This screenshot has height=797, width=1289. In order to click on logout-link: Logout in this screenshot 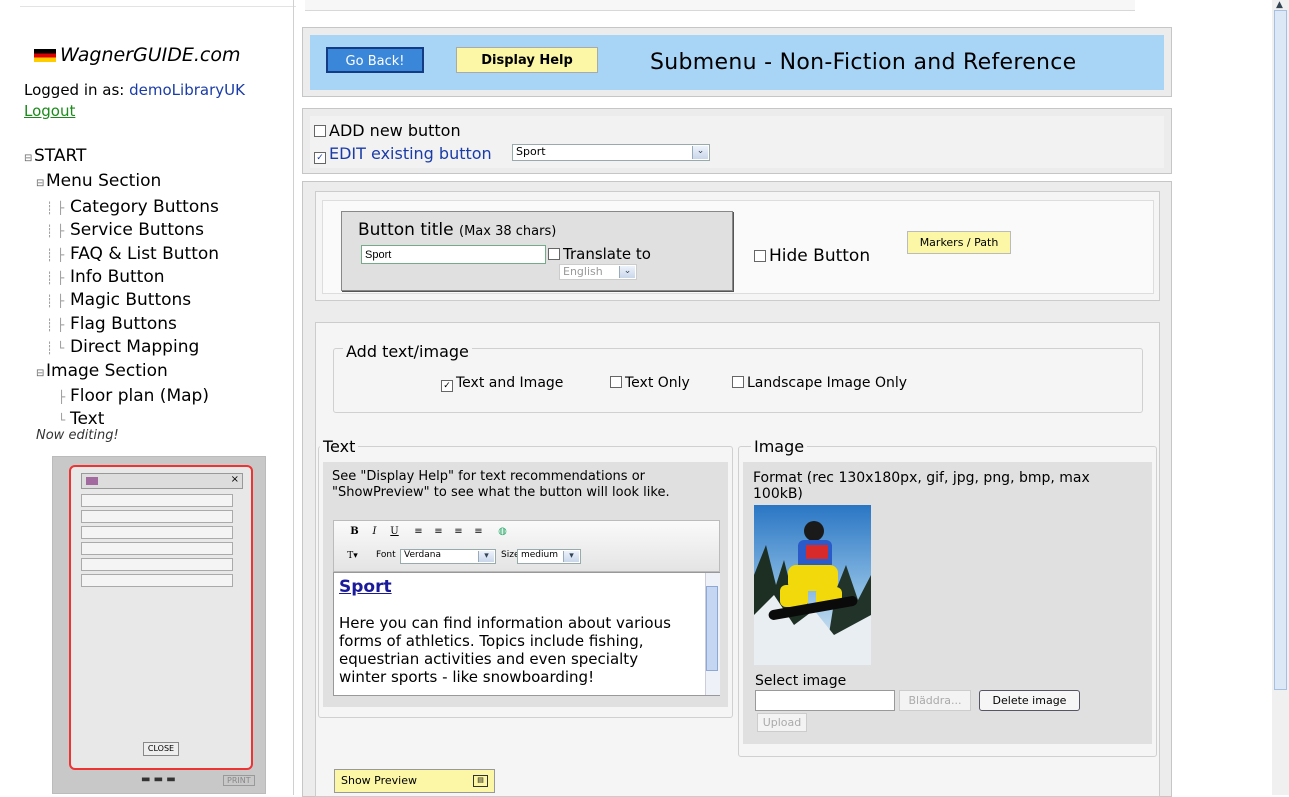, I will do `click(49, 111)`.